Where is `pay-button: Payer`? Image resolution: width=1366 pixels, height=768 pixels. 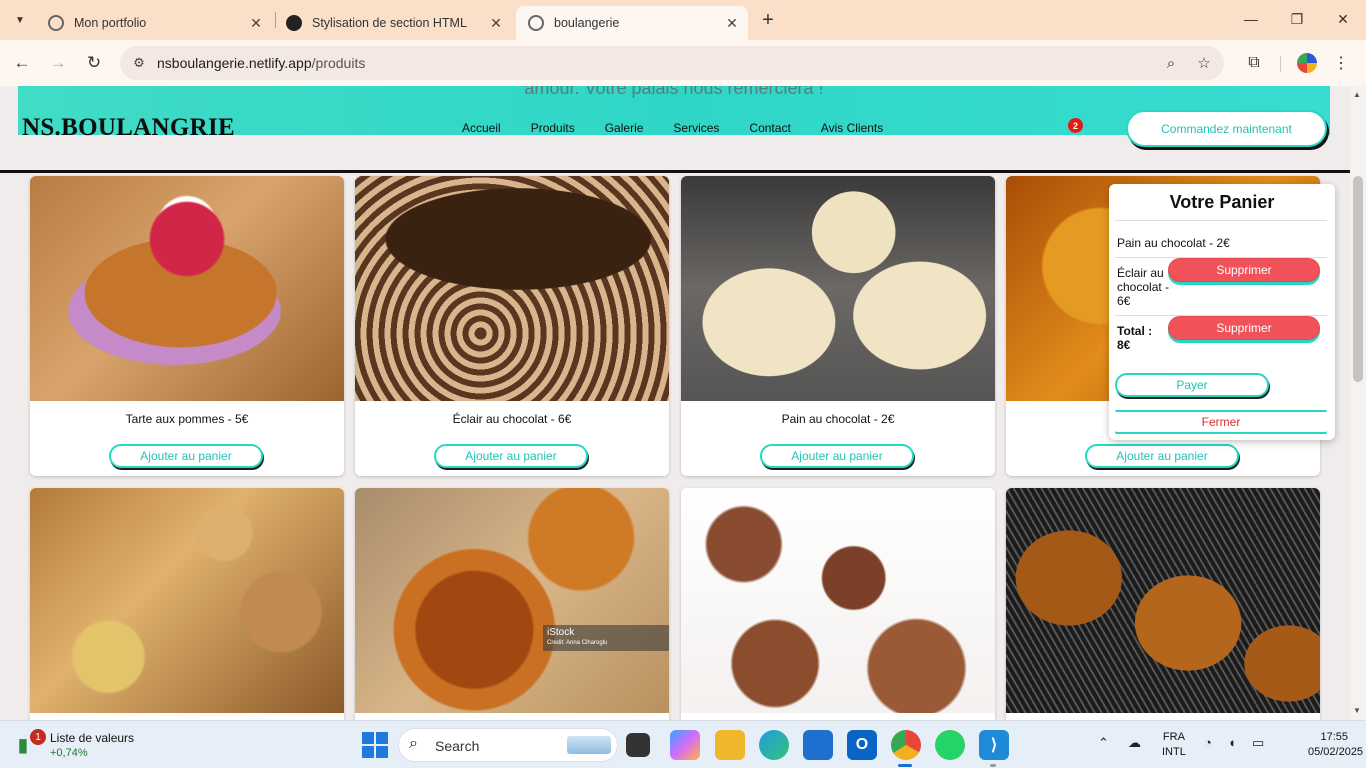
pay-button: Payer is located at coordinates (1192, 385).